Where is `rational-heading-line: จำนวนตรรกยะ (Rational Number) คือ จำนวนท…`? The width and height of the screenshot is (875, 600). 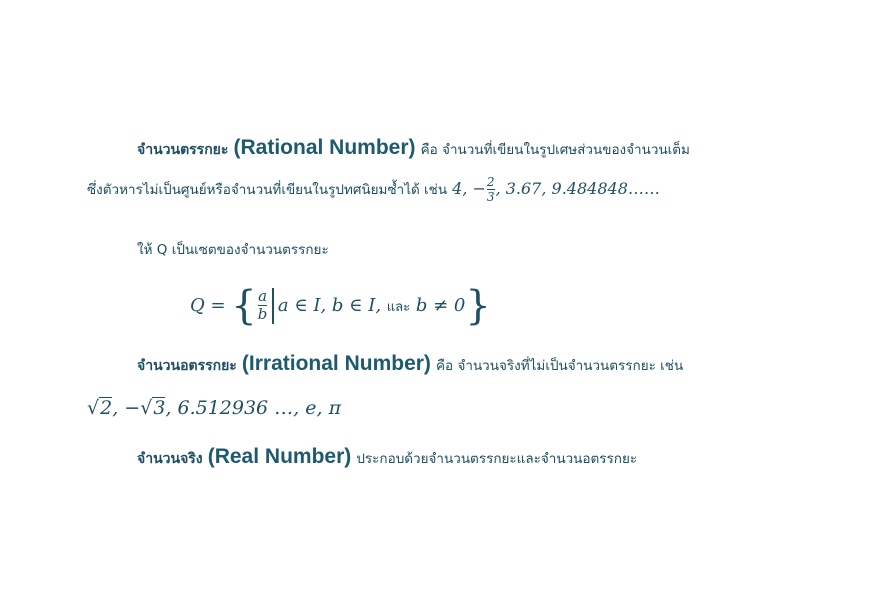 rational-heading-line: จำนวนตรรกยะ (Rational Number) คือ จำนวนท… is located at coordinates (413, 147).